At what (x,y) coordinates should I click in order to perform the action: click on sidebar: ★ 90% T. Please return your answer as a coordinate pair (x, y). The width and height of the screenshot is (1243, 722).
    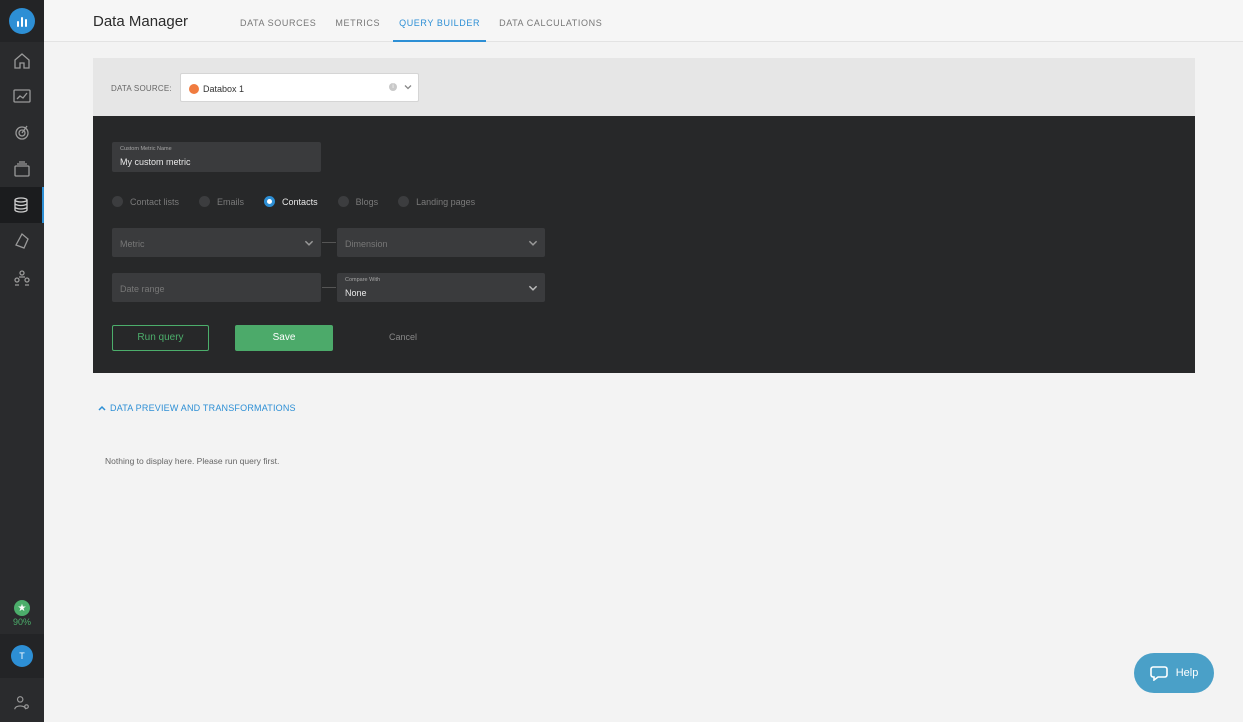
    Looking at the image, I should click on (22, 361).